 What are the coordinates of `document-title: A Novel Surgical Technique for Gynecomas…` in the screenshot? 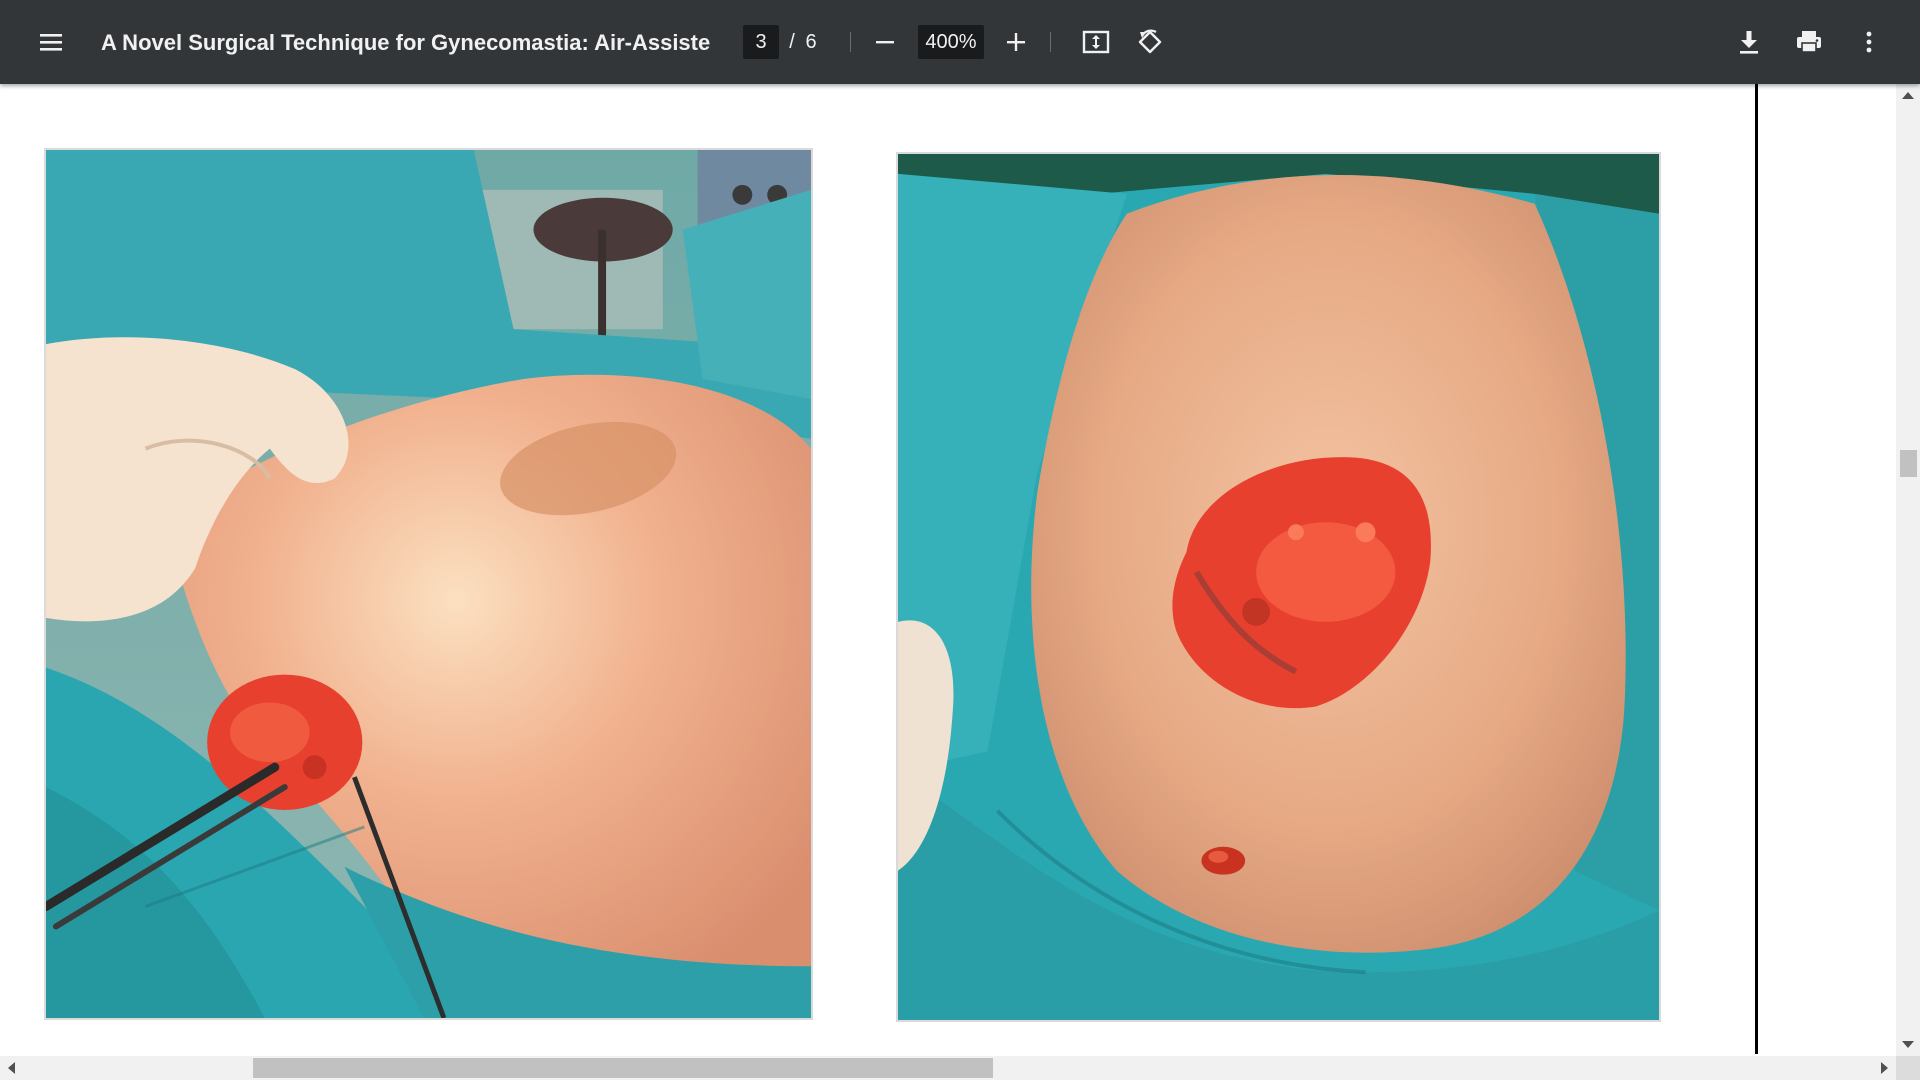 It's located at (406, 42).